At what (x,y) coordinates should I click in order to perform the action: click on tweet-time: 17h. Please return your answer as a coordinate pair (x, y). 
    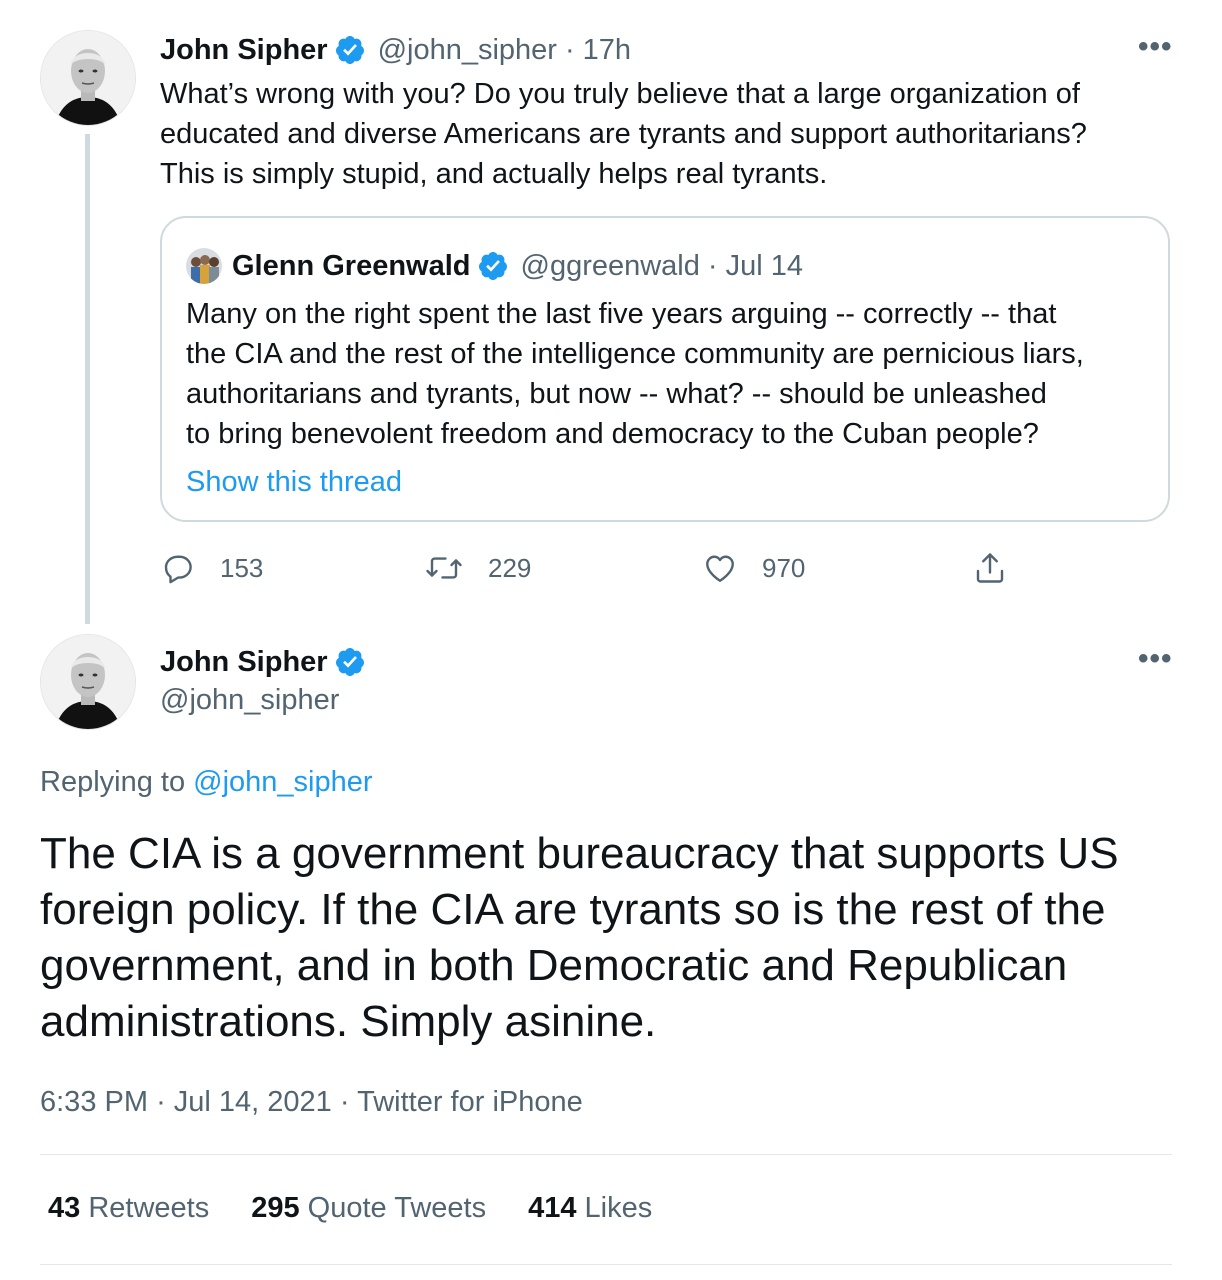
    Looking at the image, I should click on (607, 50).